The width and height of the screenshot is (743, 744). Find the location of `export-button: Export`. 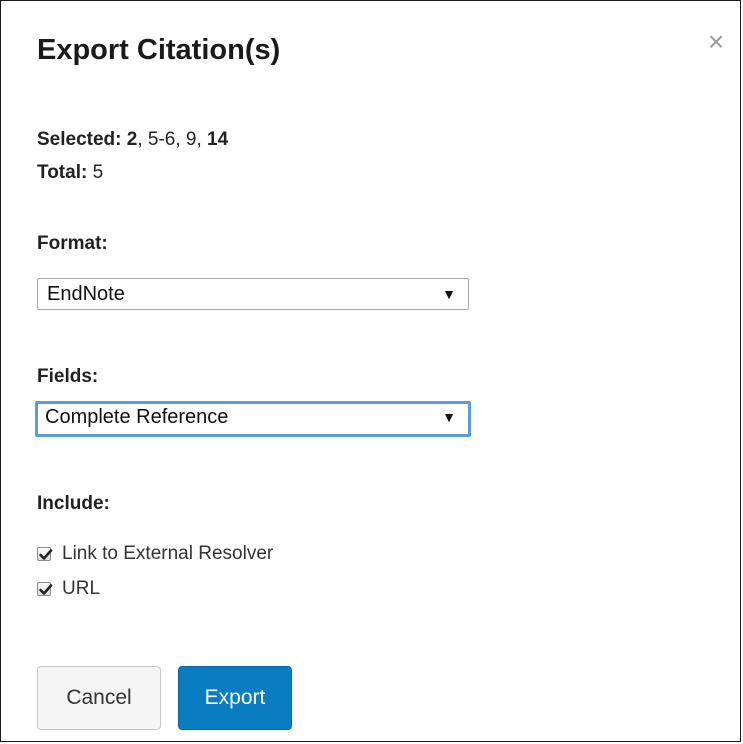

export-button: Export is located at coordinates (235, 698).